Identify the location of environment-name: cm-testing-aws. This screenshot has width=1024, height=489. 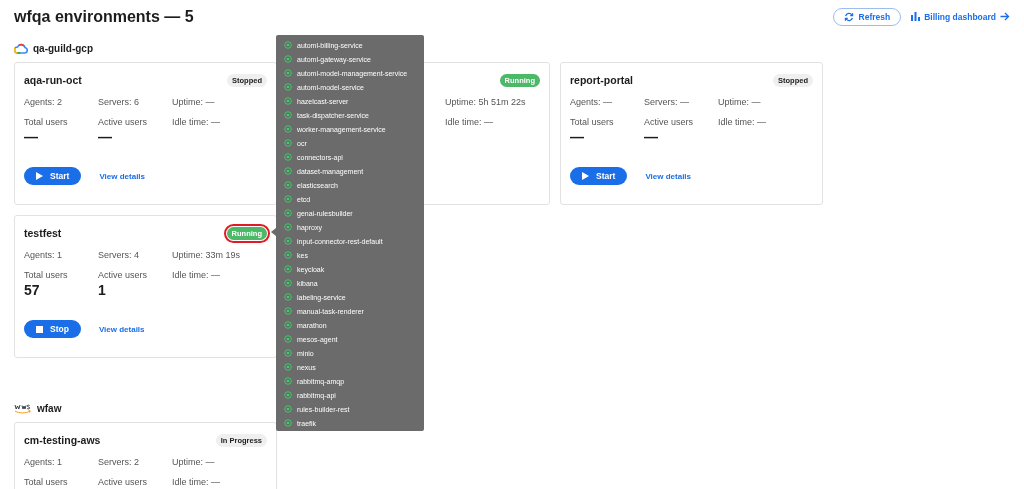
(62, 440).